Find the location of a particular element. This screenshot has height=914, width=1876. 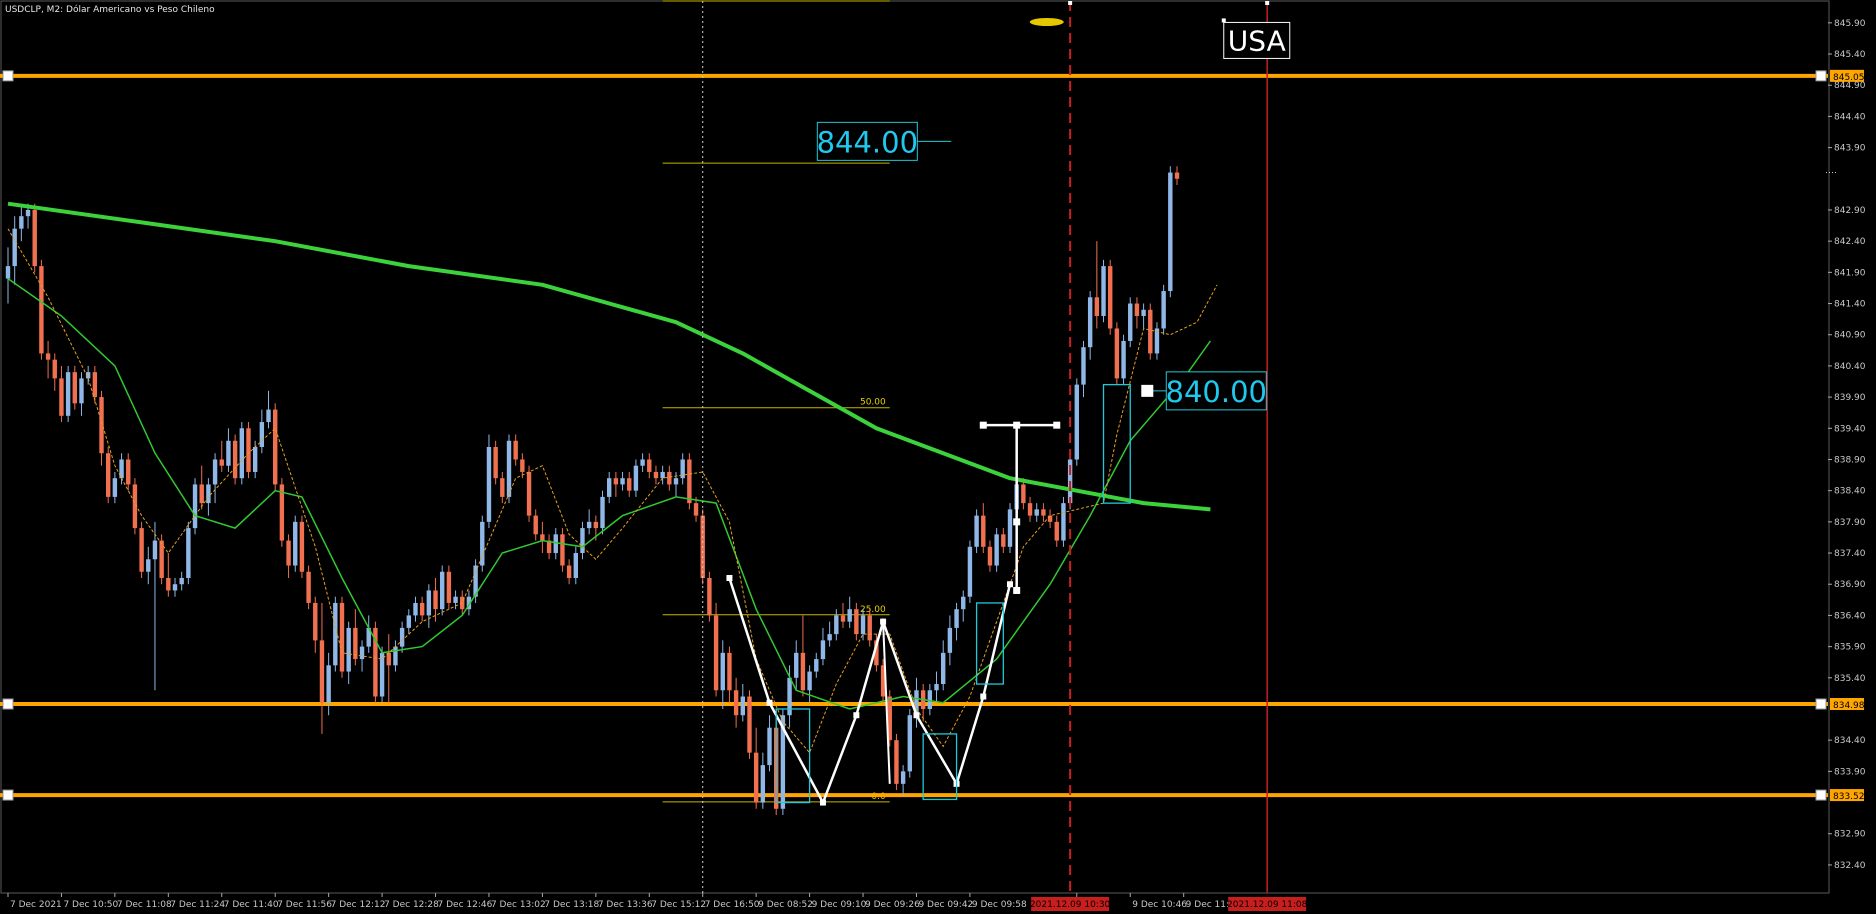

price-tick-label: 835.90 is located at coordinates (1850, 648).